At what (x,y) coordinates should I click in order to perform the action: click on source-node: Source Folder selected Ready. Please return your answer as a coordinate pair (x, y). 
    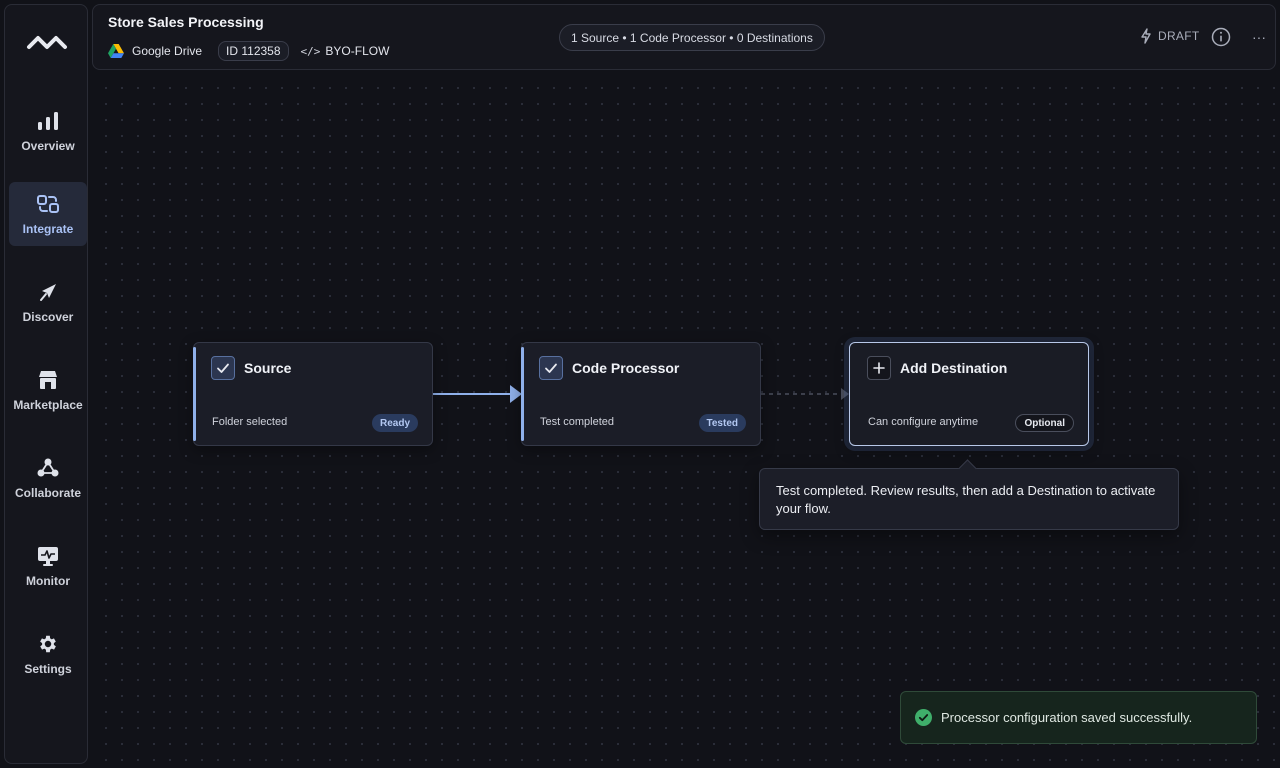
    Looking at the image, I should click on (313, 394).